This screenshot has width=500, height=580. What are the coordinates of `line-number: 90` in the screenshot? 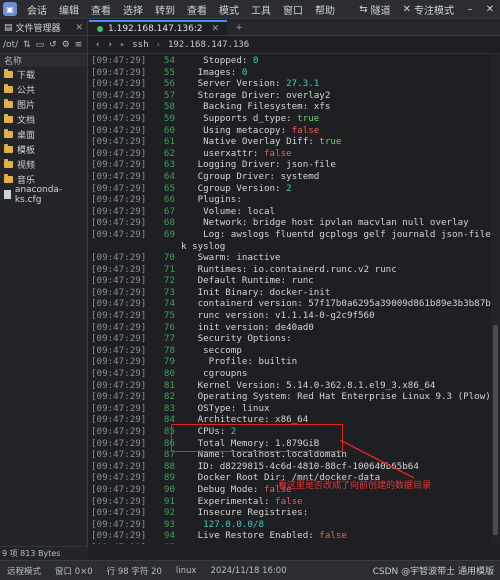 It's located at (169, 489).